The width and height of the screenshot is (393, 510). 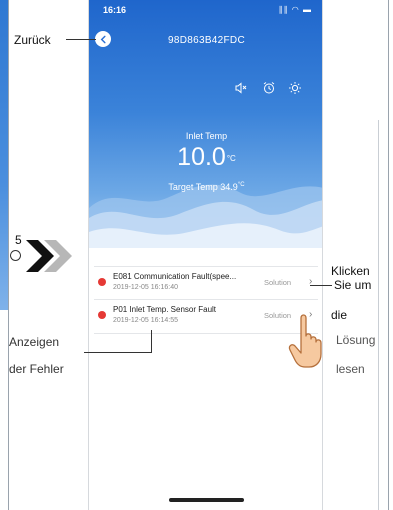 I want to click on mute-icon, so click(x=241, y=88).